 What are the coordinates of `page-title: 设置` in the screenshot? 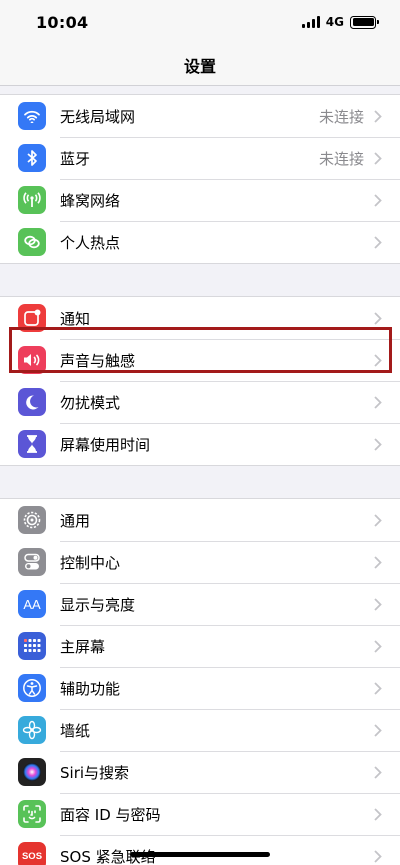 It's located at (199, 66).